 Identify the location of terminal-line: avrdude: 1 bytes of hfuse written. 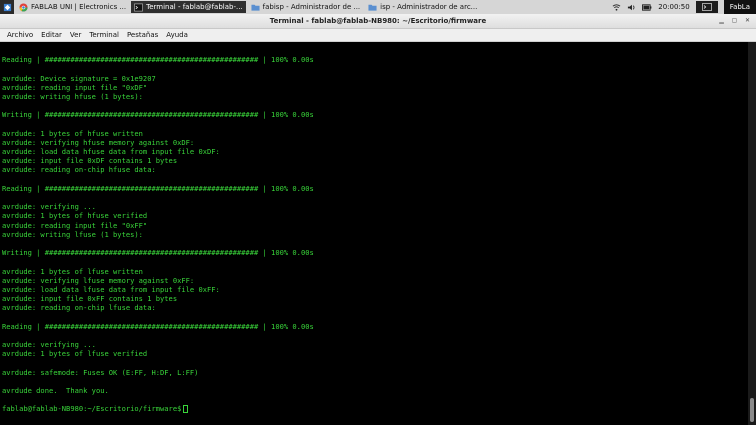
(72, 133).